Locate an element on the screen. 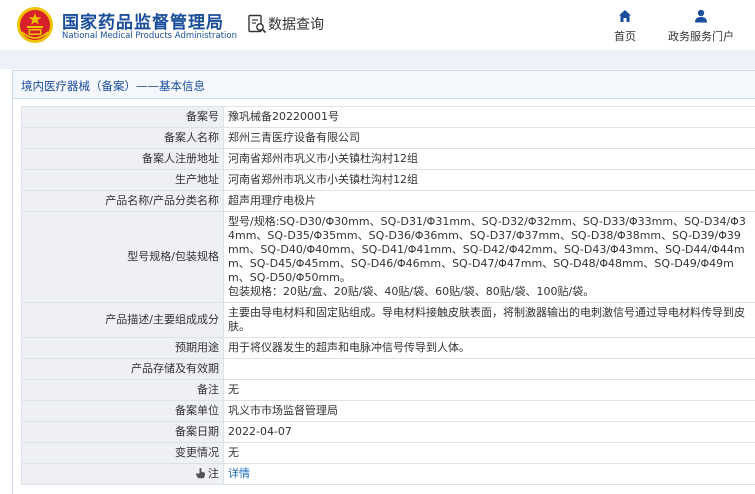 This screenshot has width=755, height=494. field-label: 预期用途 is located at coordinates (122, 348).